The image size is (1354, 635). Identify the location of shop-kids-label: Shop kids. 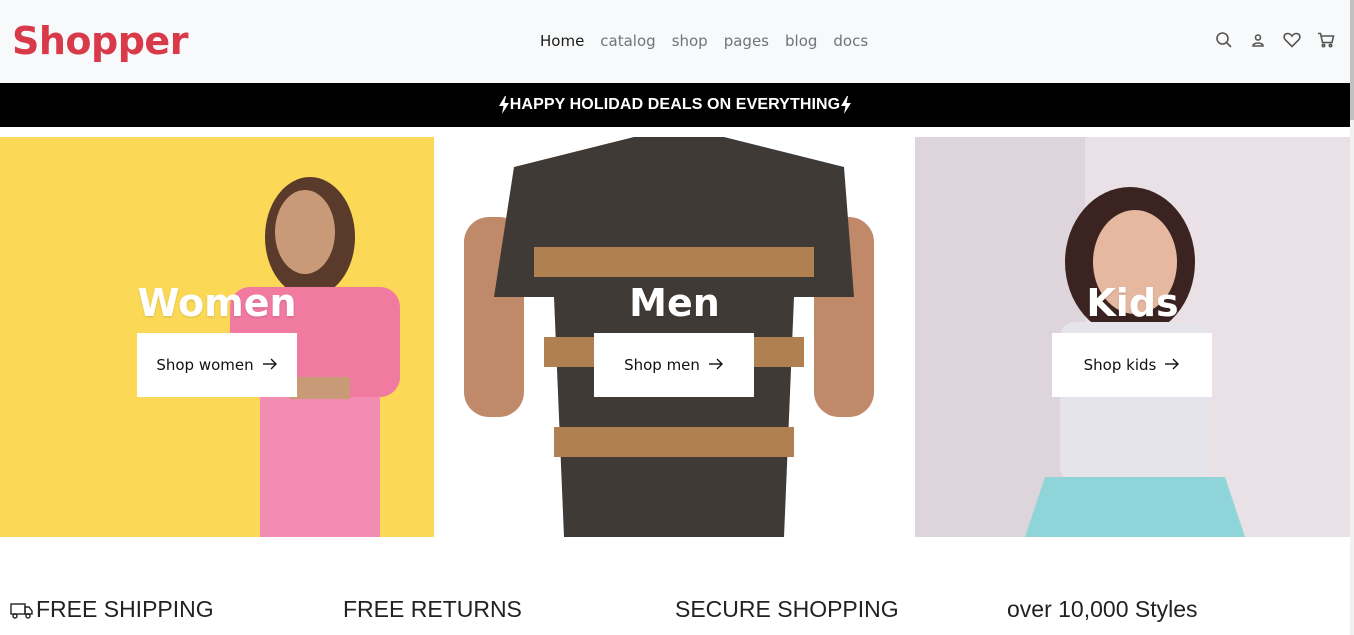
(1120, 365).